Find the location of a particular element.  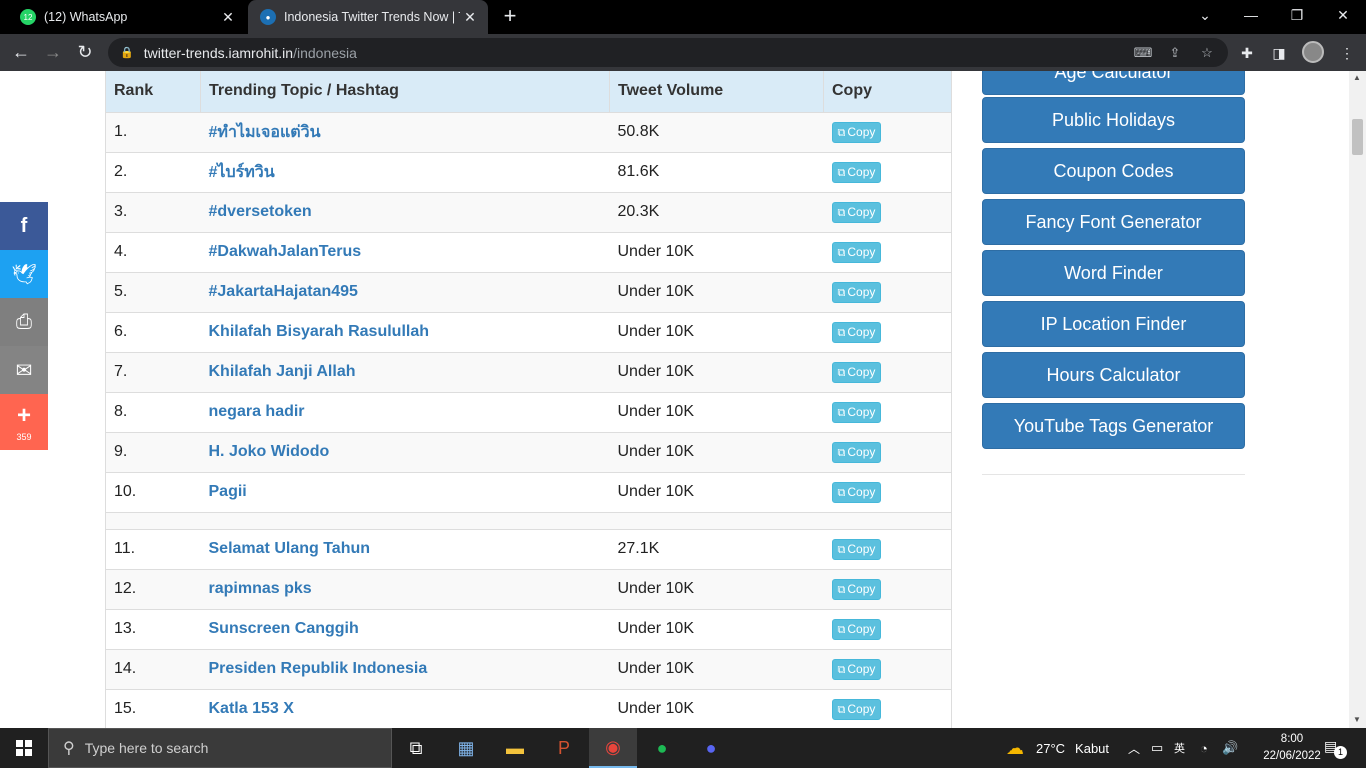

scroll-down-icon: ▼ is located at coordinates (1357, 719).